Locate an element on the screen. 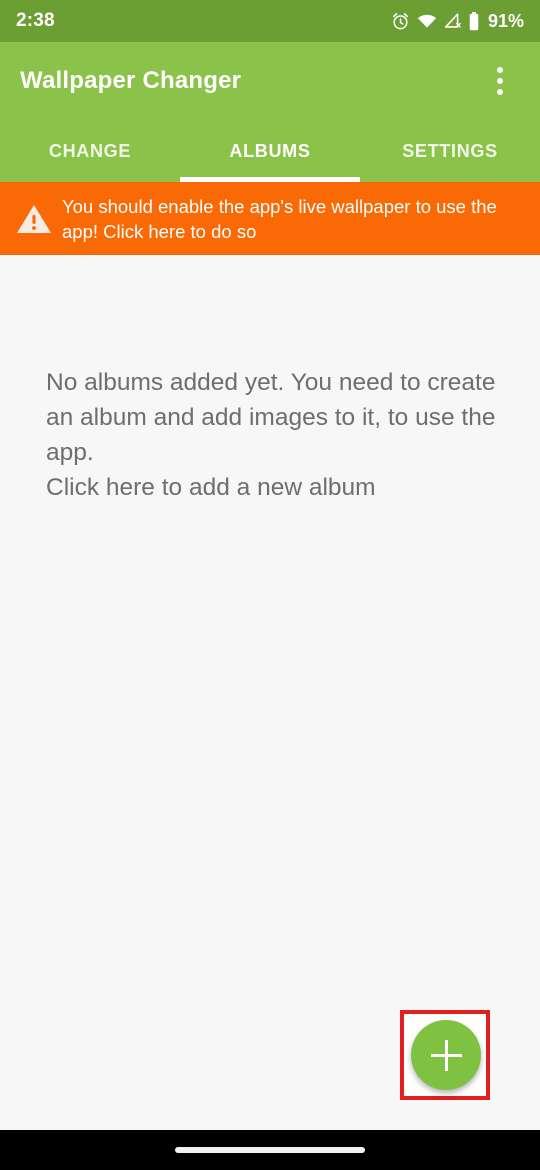 The height and width of the screenshot is (1170, 540). overflow-menu-icon is located at coordinates (500, 81).